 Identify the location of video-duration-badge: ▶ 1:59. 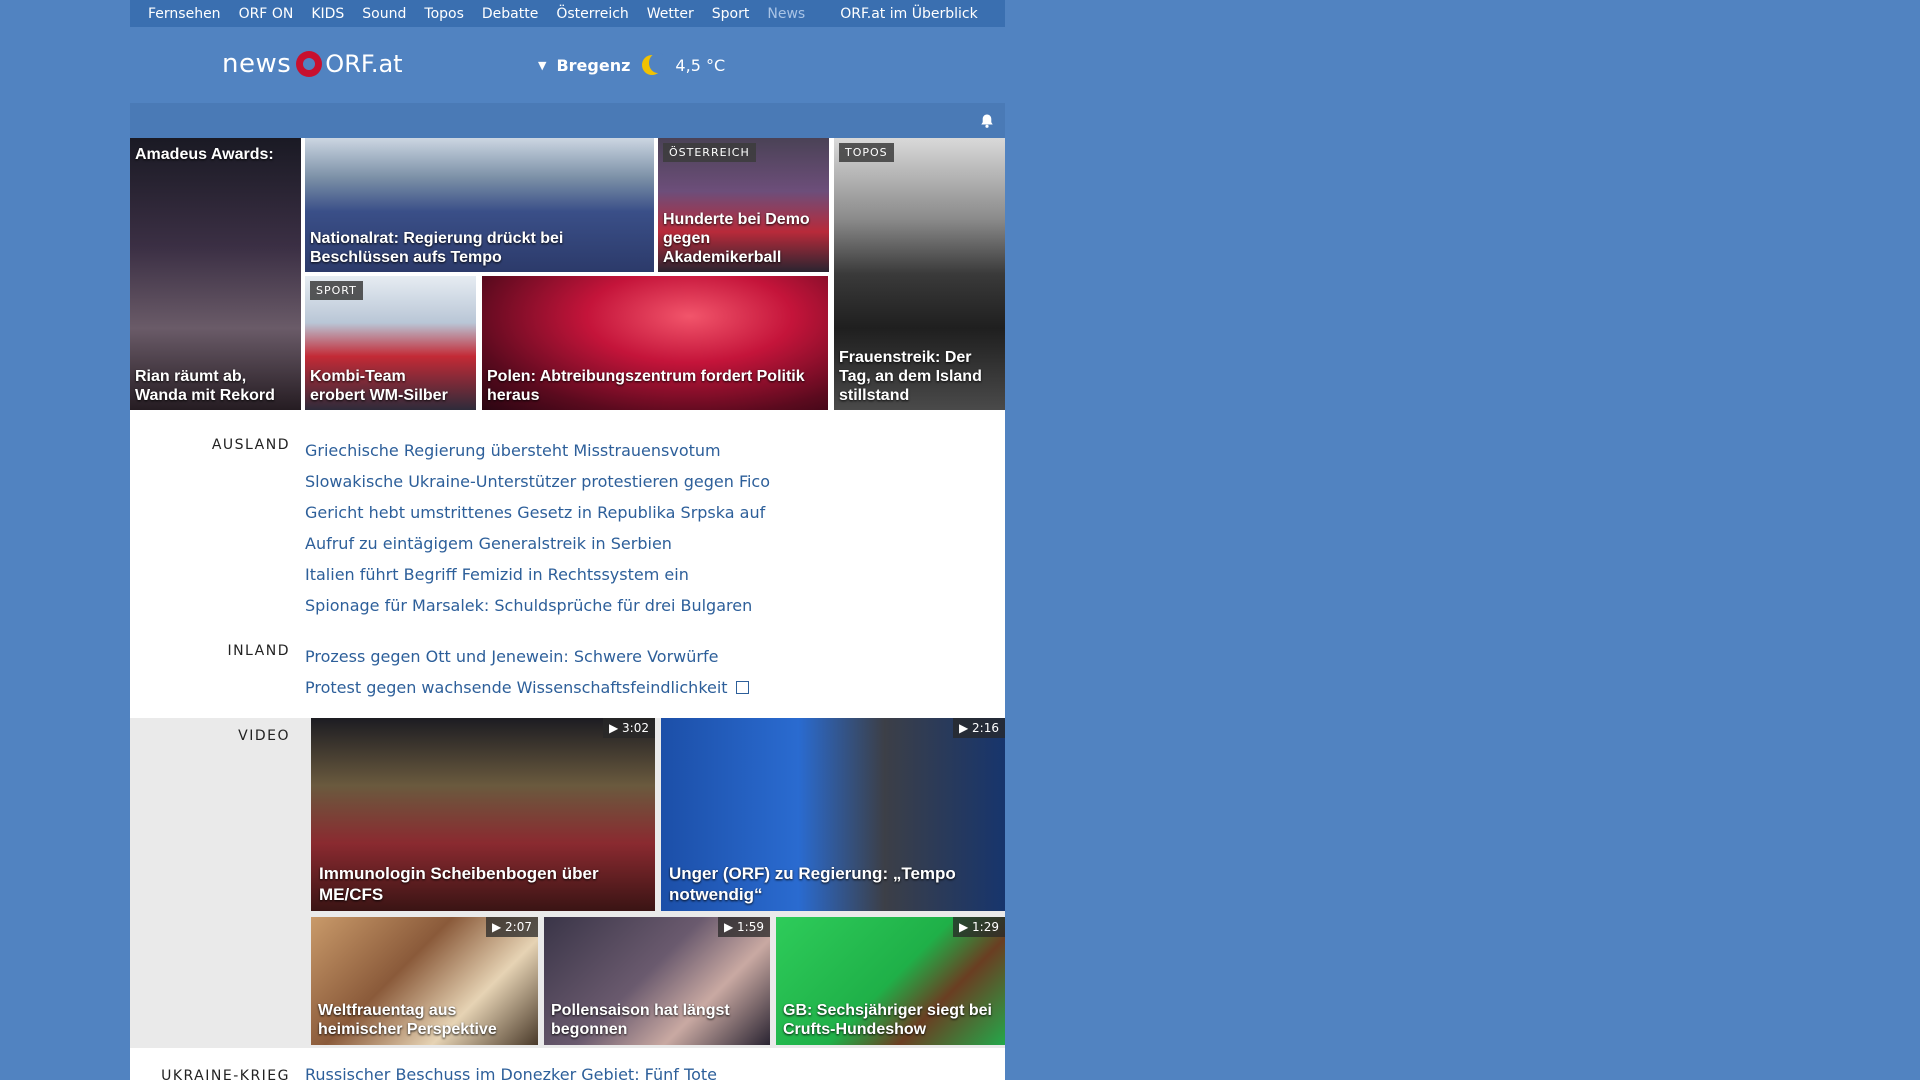
(744, 927).